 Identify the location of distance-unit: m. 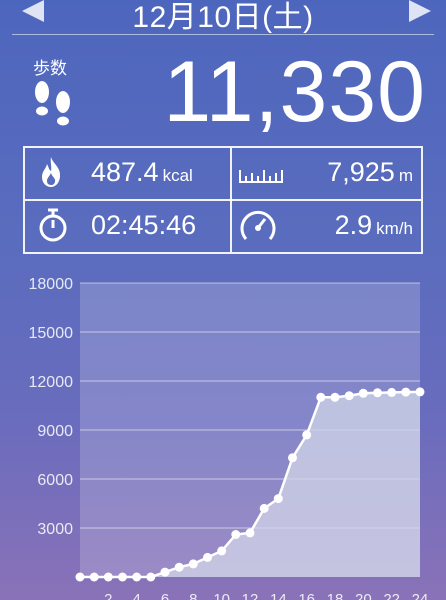
(405, 175).